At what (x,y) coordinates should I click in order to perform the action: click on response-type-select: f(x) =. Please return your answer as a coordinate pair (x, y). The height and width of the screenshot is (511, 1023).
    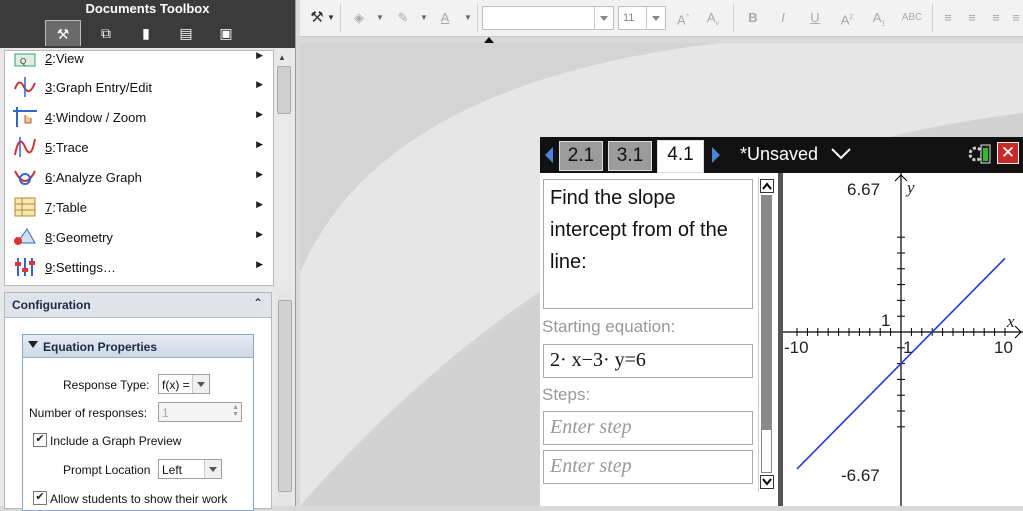
    Looking at the image, I should click on (184, 384).